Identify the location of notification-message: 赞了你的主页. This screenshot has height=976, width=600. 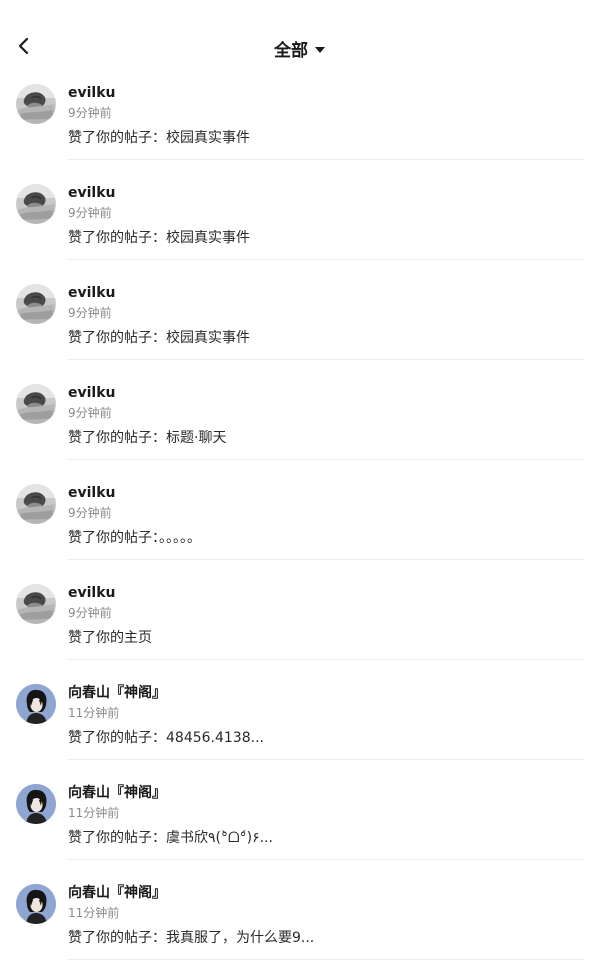
(110, 638).